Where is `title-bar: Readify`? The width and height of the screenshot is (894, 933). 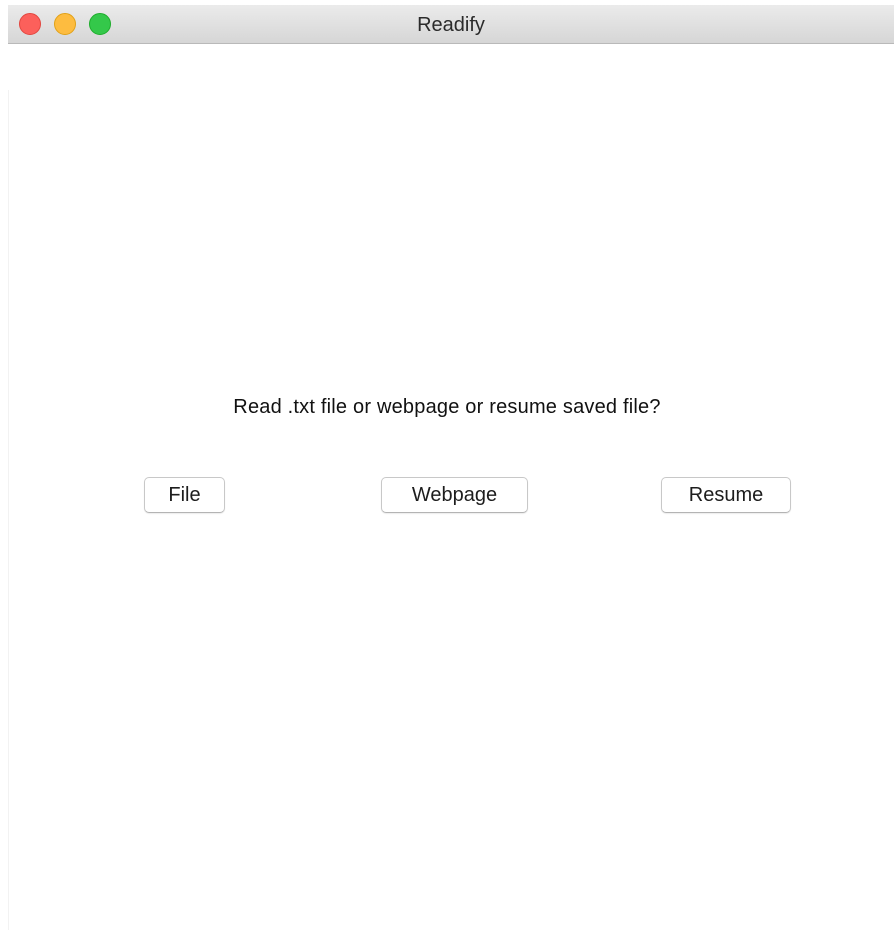
title-bar: Readify is located at coordinates (451, 24).